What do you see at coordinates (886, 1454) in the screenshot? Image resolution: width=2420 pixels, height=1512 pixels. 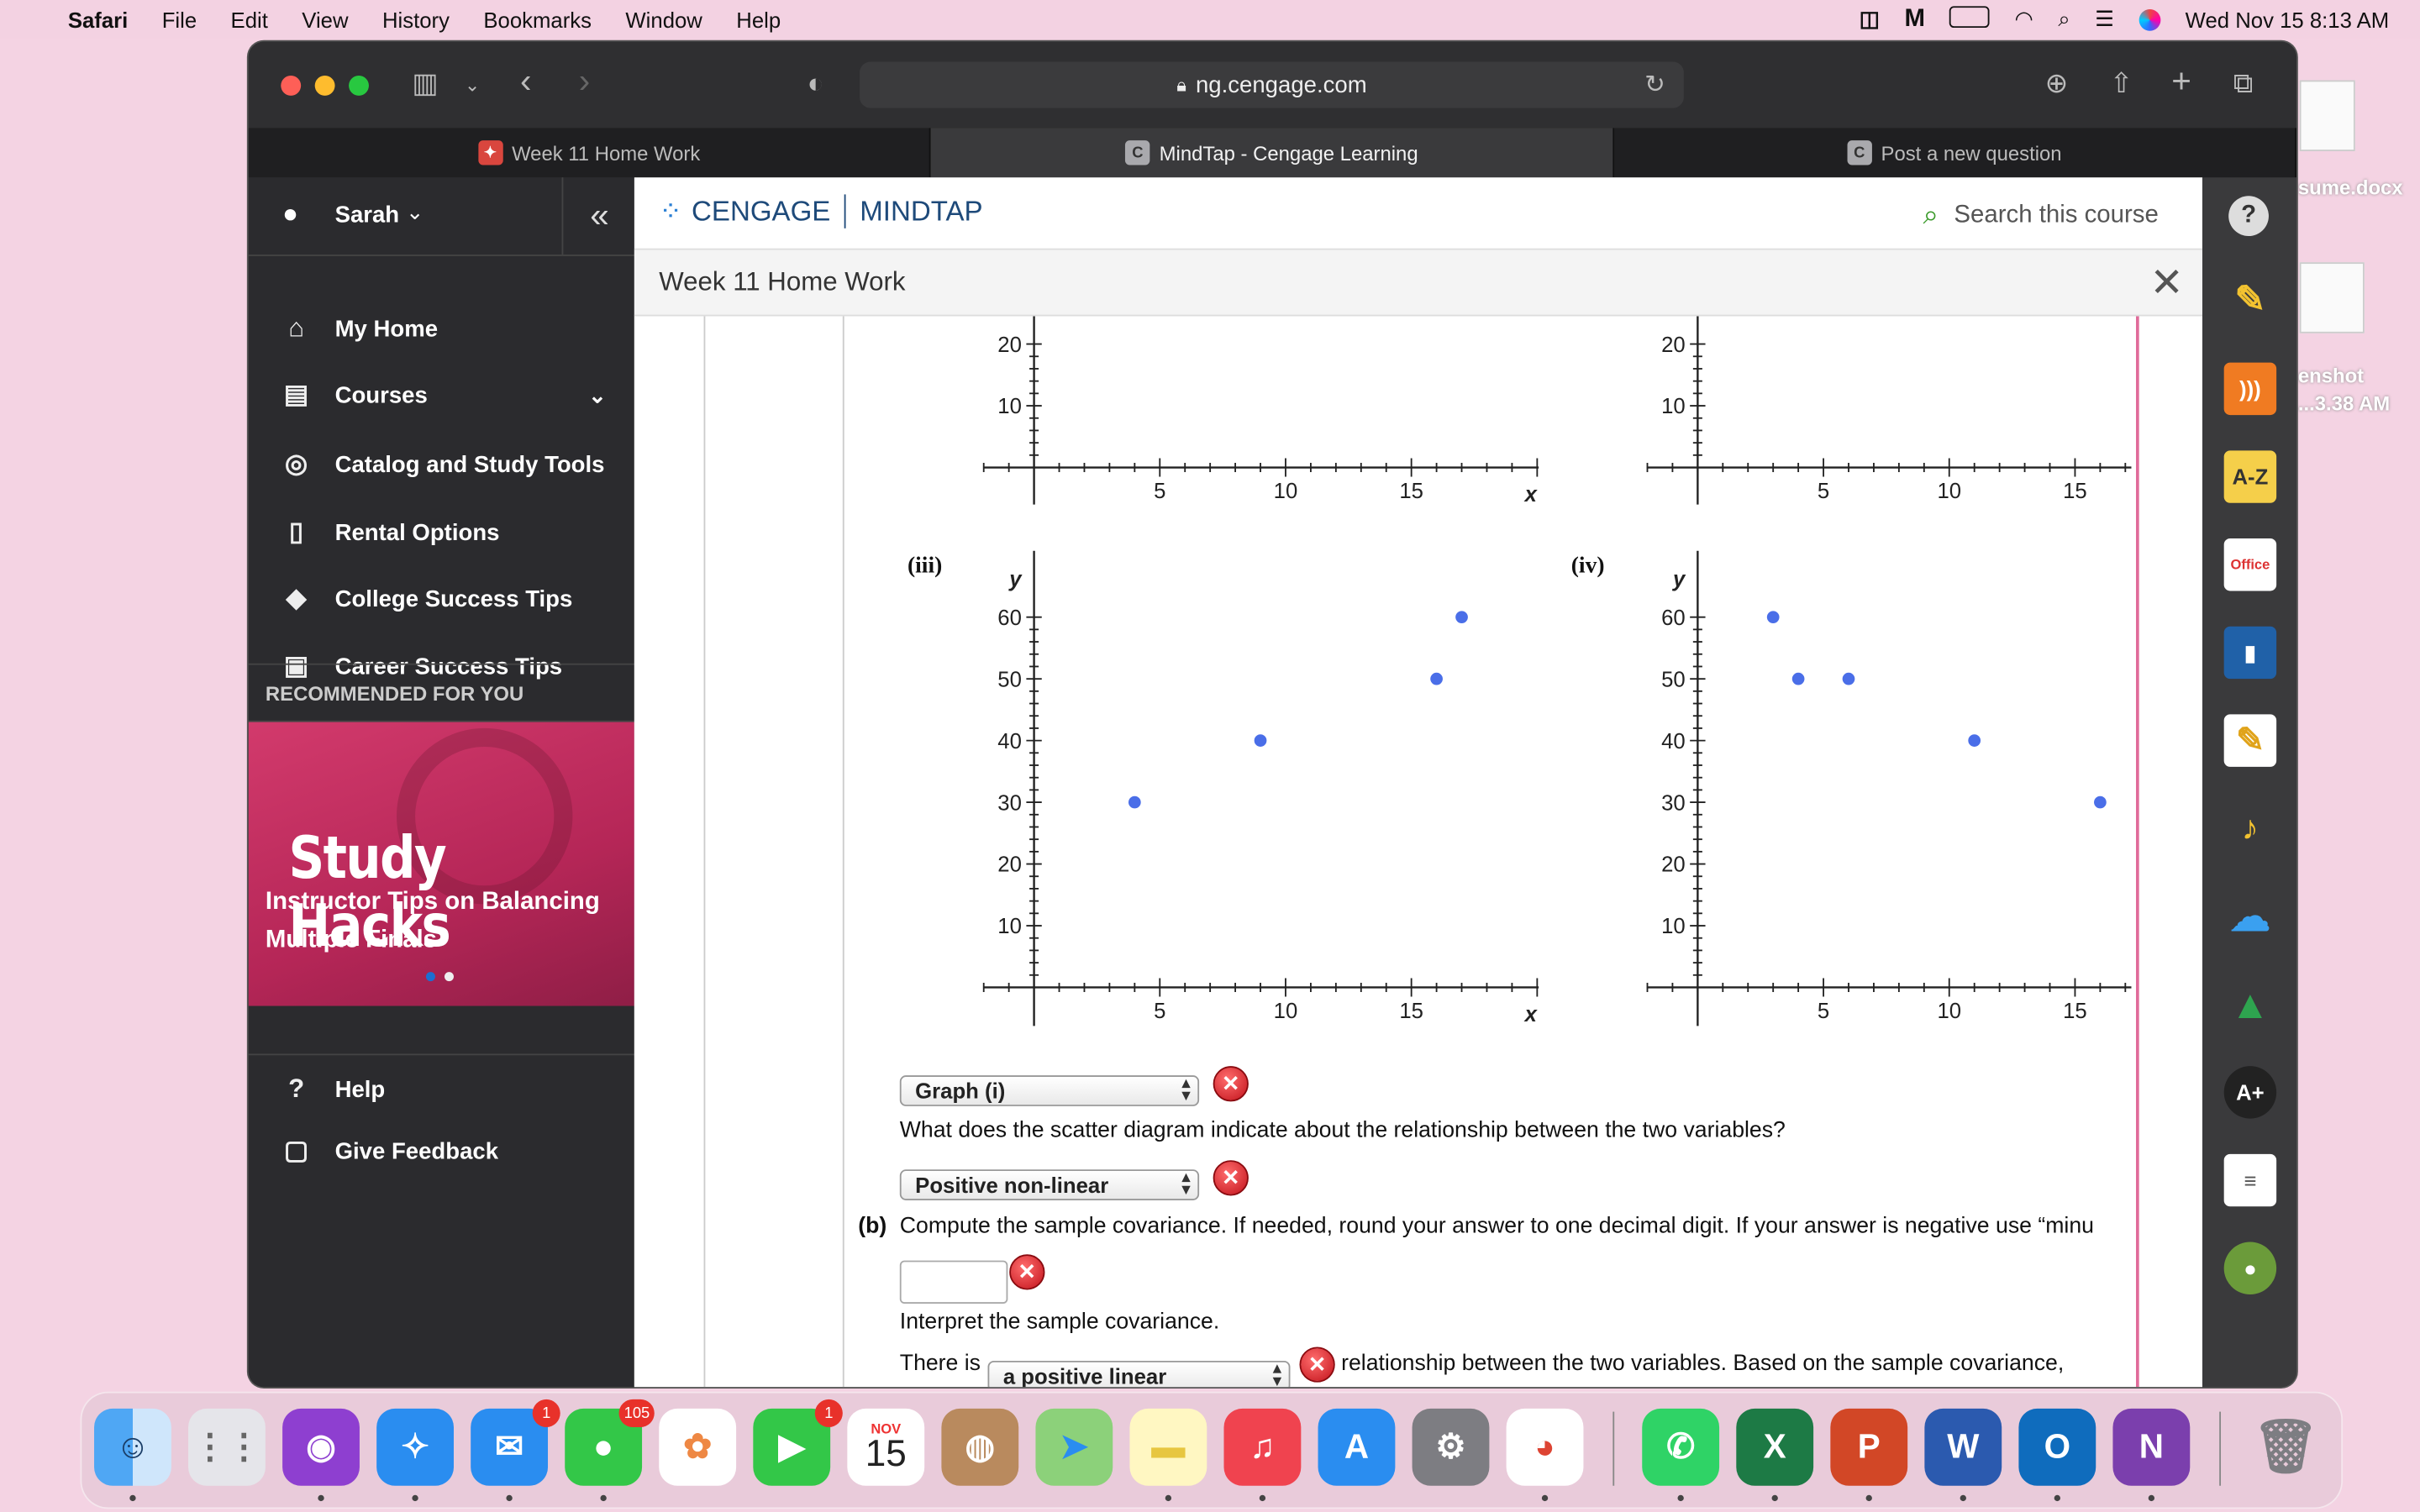 I see `calendar-day: 15` at bounding box center [886, 1454].